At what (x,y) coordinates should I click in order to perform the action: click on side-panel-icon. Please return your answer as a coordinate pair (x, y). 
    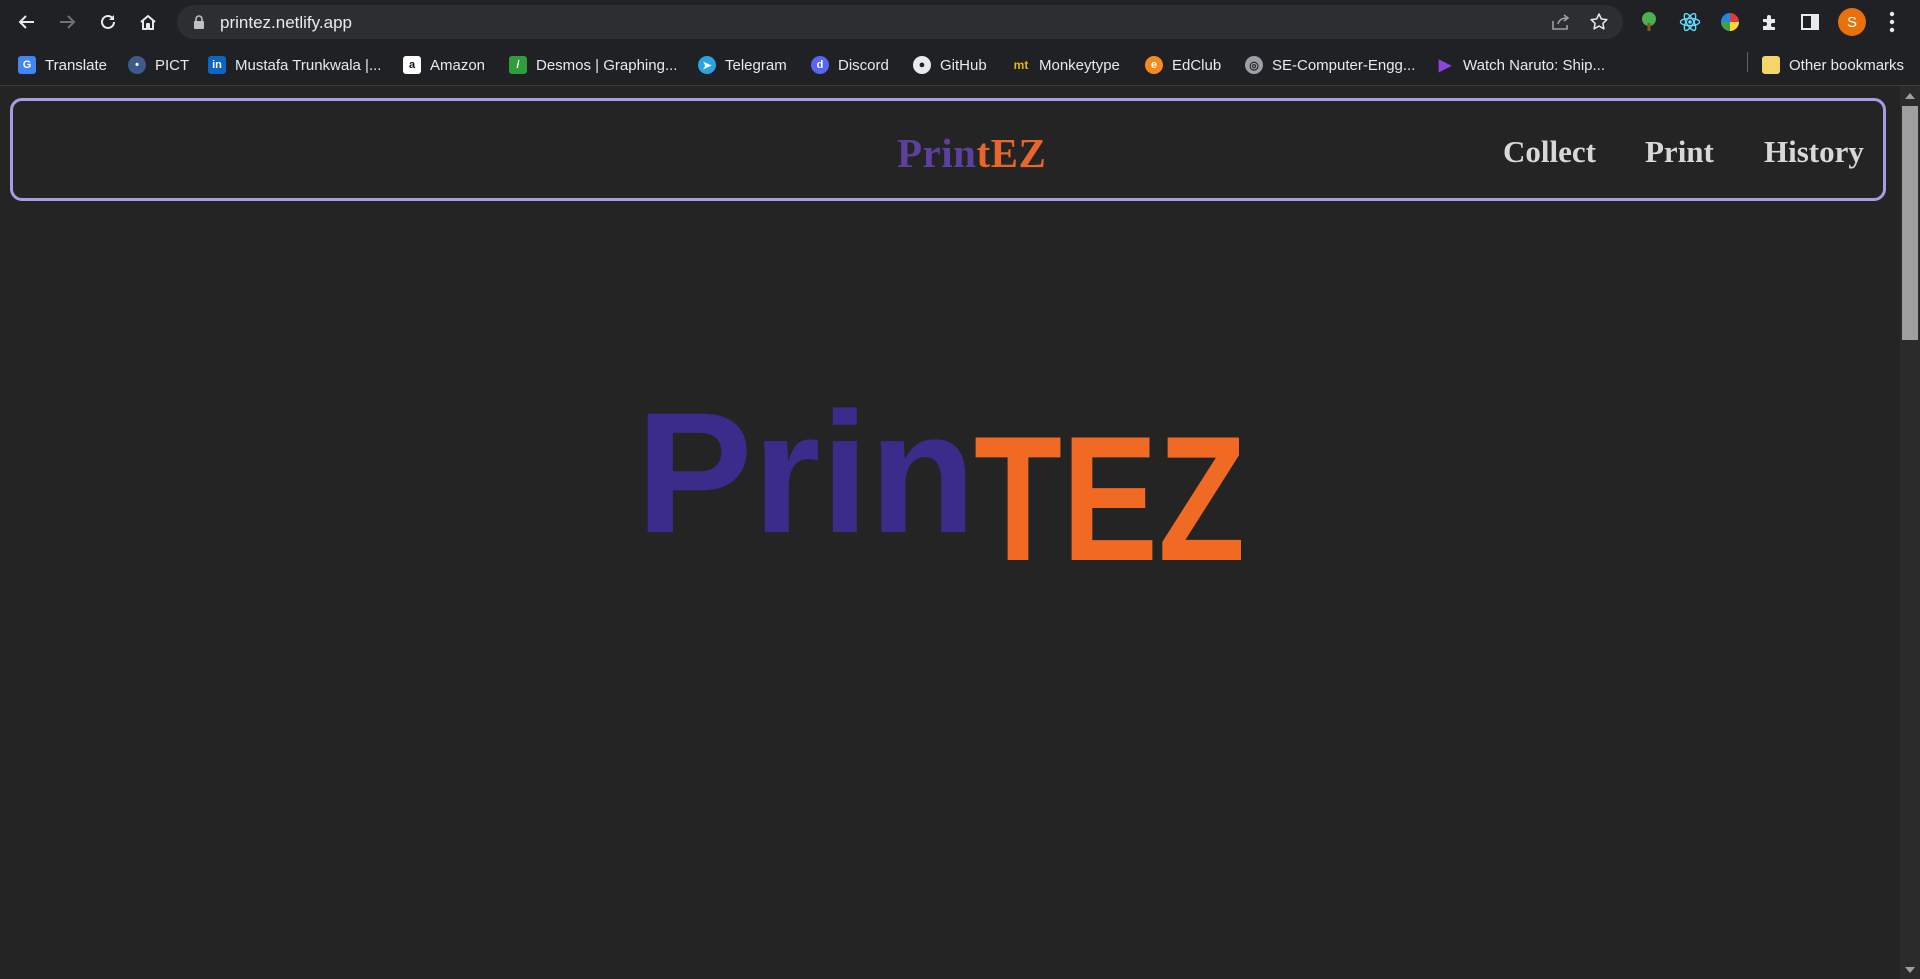
    Looking at the image, I should click on (1810, 22).